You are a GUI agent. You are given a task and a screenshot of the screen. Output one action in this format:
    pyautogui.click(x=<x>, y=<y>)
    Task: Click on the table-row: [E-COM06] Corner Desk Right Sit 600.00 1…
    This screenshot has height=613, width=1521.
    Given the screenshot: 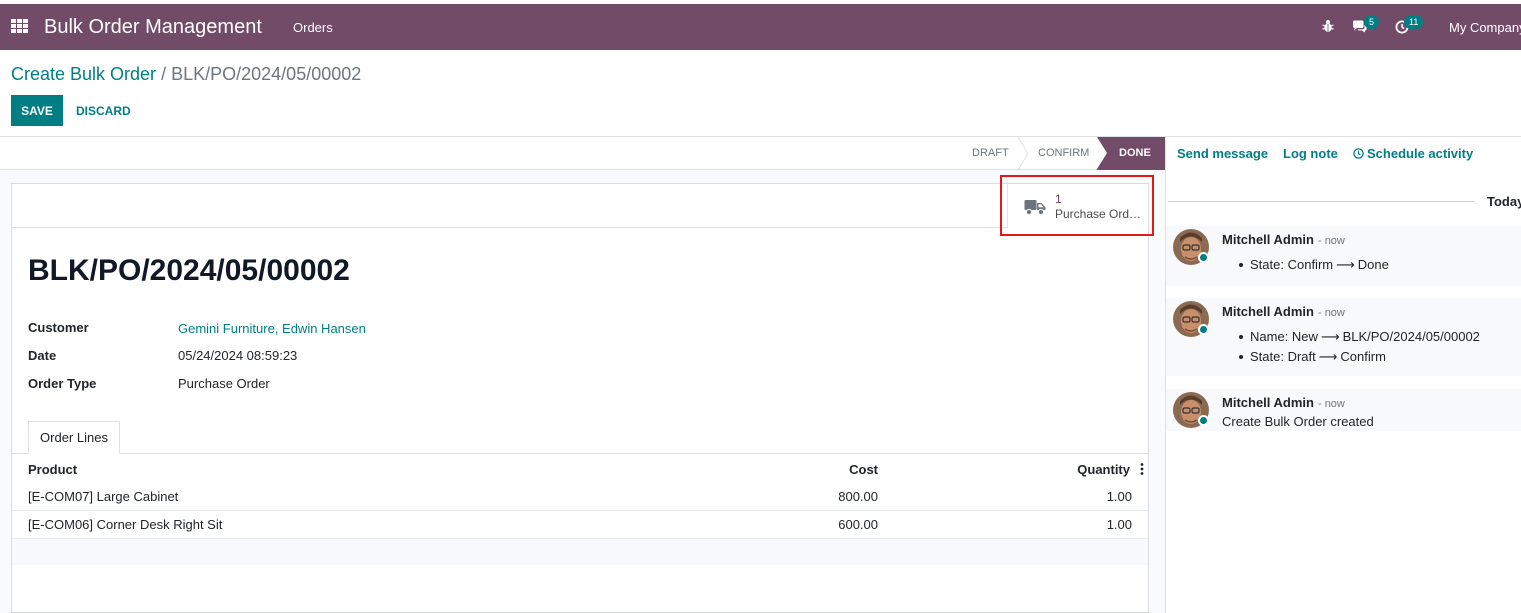 What is the action you would take?
    pyautogui.click(x=580, y=525)
    